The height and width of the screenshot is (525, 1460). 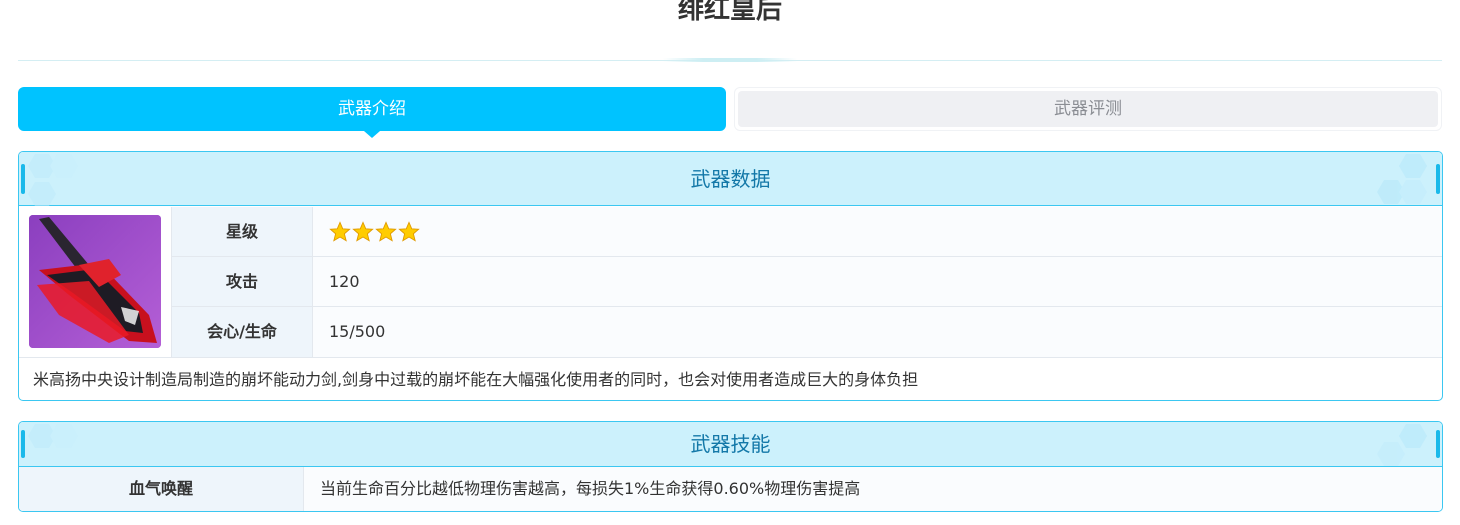 What do you see at coordinates (730, 112) in the screenshot?
I see `tab-bar: 武器介绍 武器评测` at bounding box center [730, 112].